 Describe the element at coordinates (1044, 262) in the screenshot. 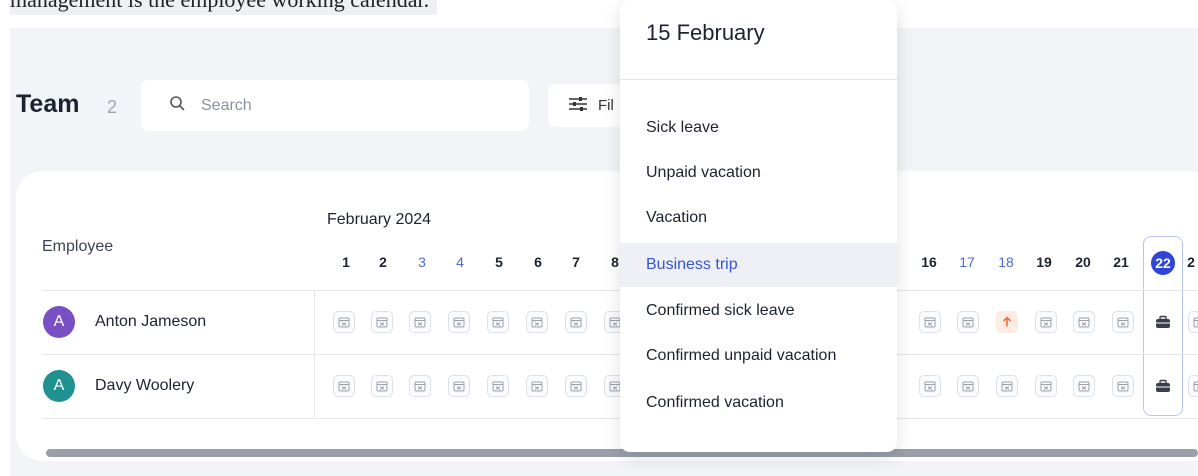

I see `day-header: 19` at that location.